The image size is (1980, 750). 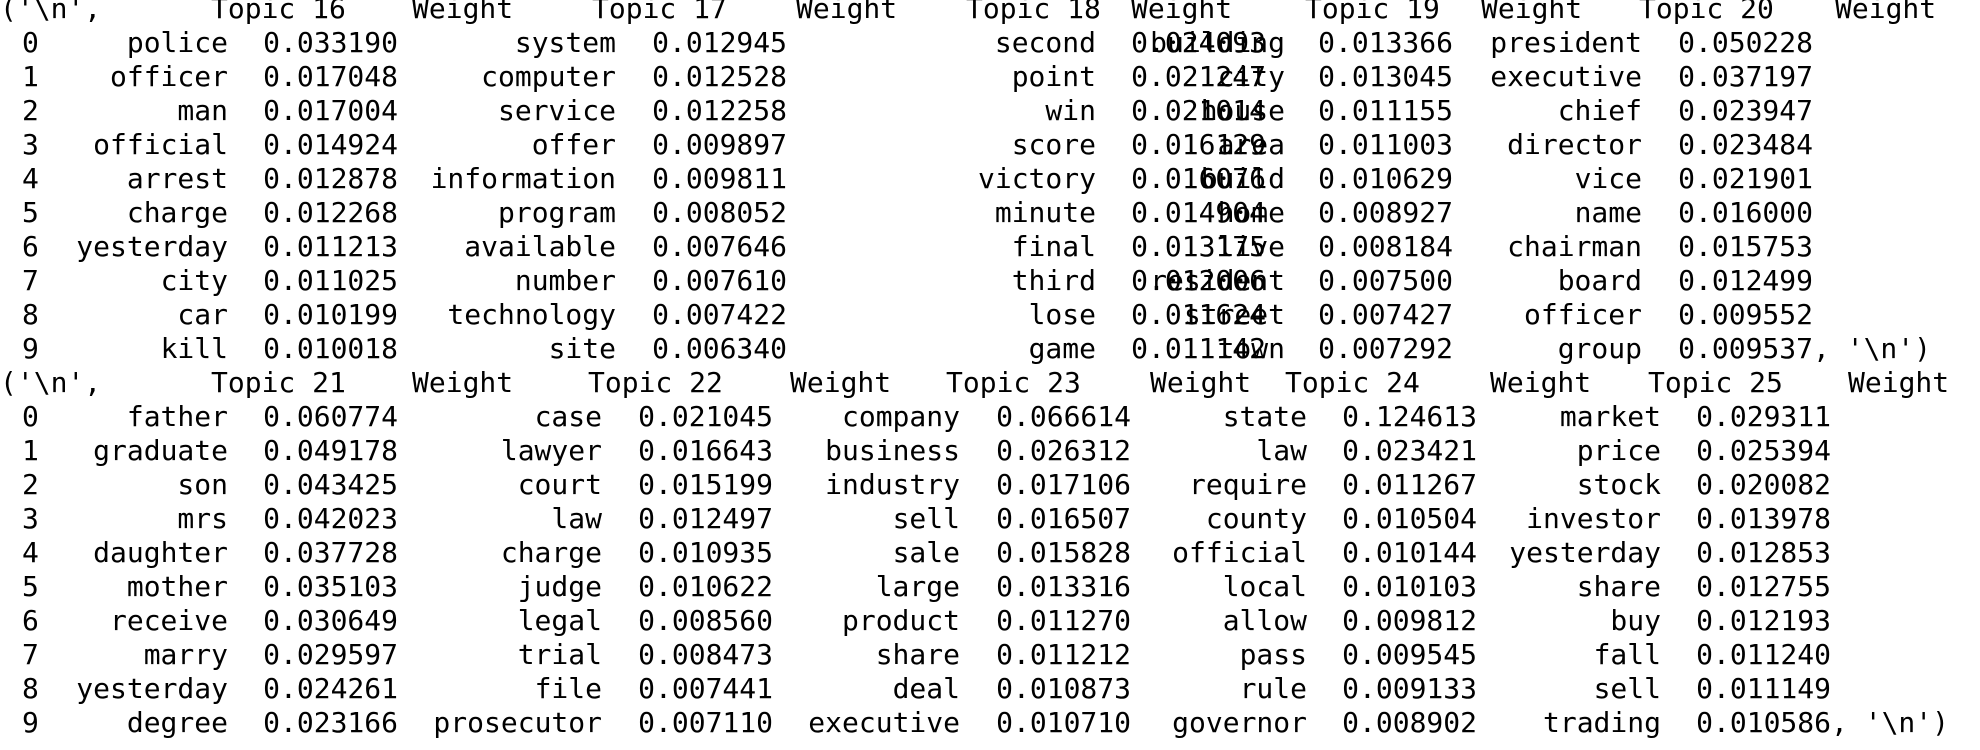 I want to click on topic-word: business, so click(x=892, y=450).